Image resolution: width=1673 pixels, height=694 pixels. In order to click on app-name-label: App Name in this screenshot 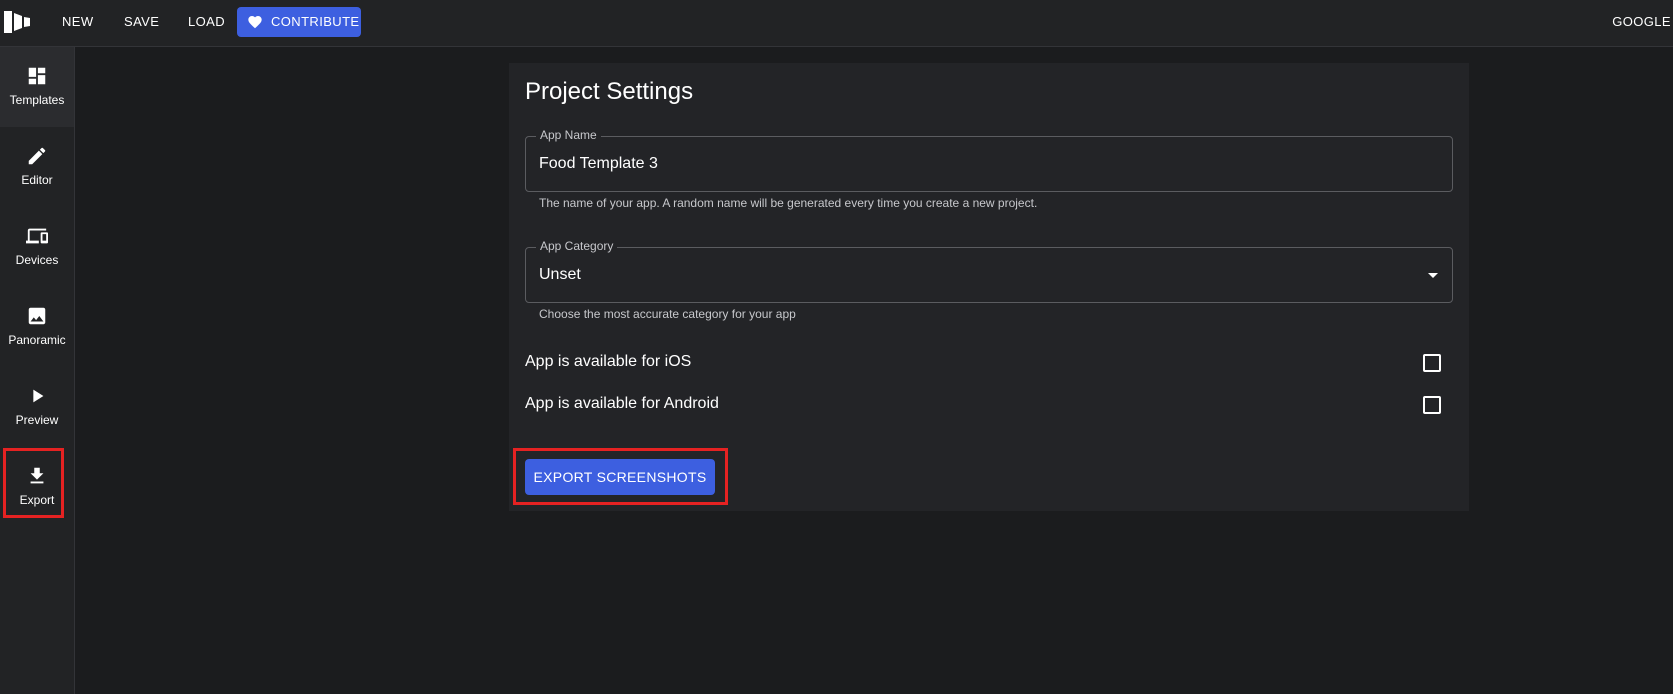, I will do `click(568, 135)`.